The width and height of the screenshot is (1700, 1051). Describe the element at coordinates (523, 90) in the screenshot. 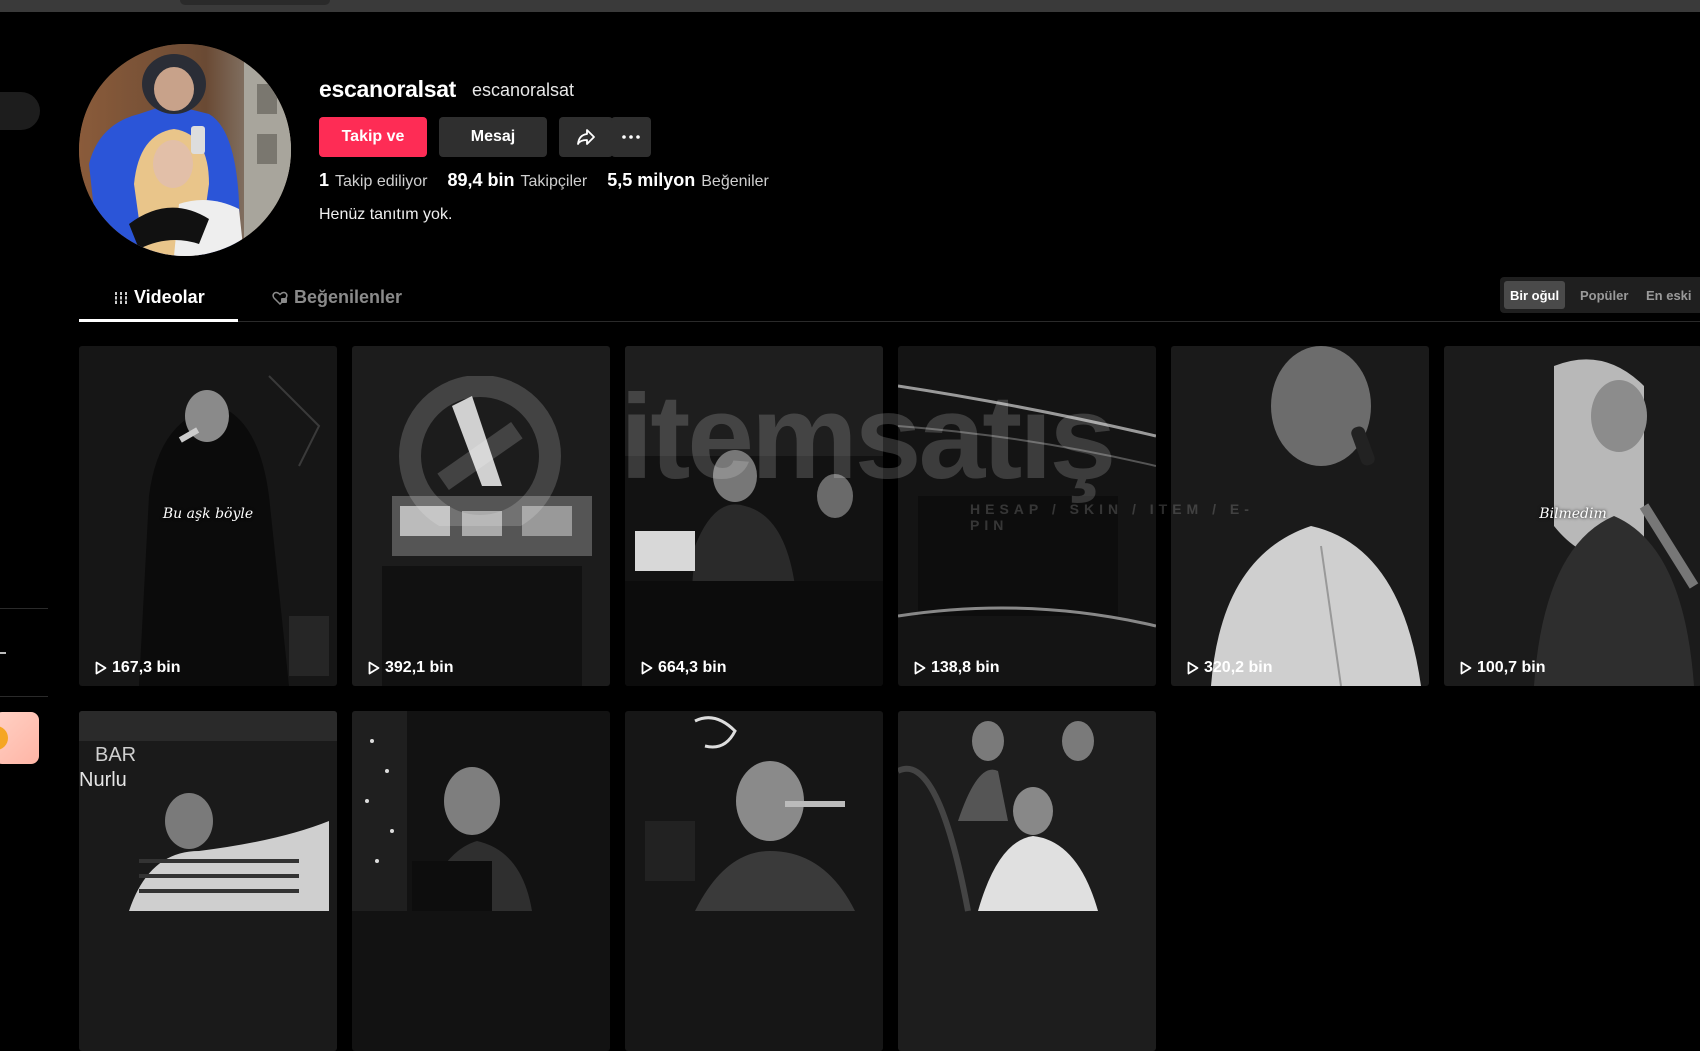

I see `nickname: escanoralsat` at that location.